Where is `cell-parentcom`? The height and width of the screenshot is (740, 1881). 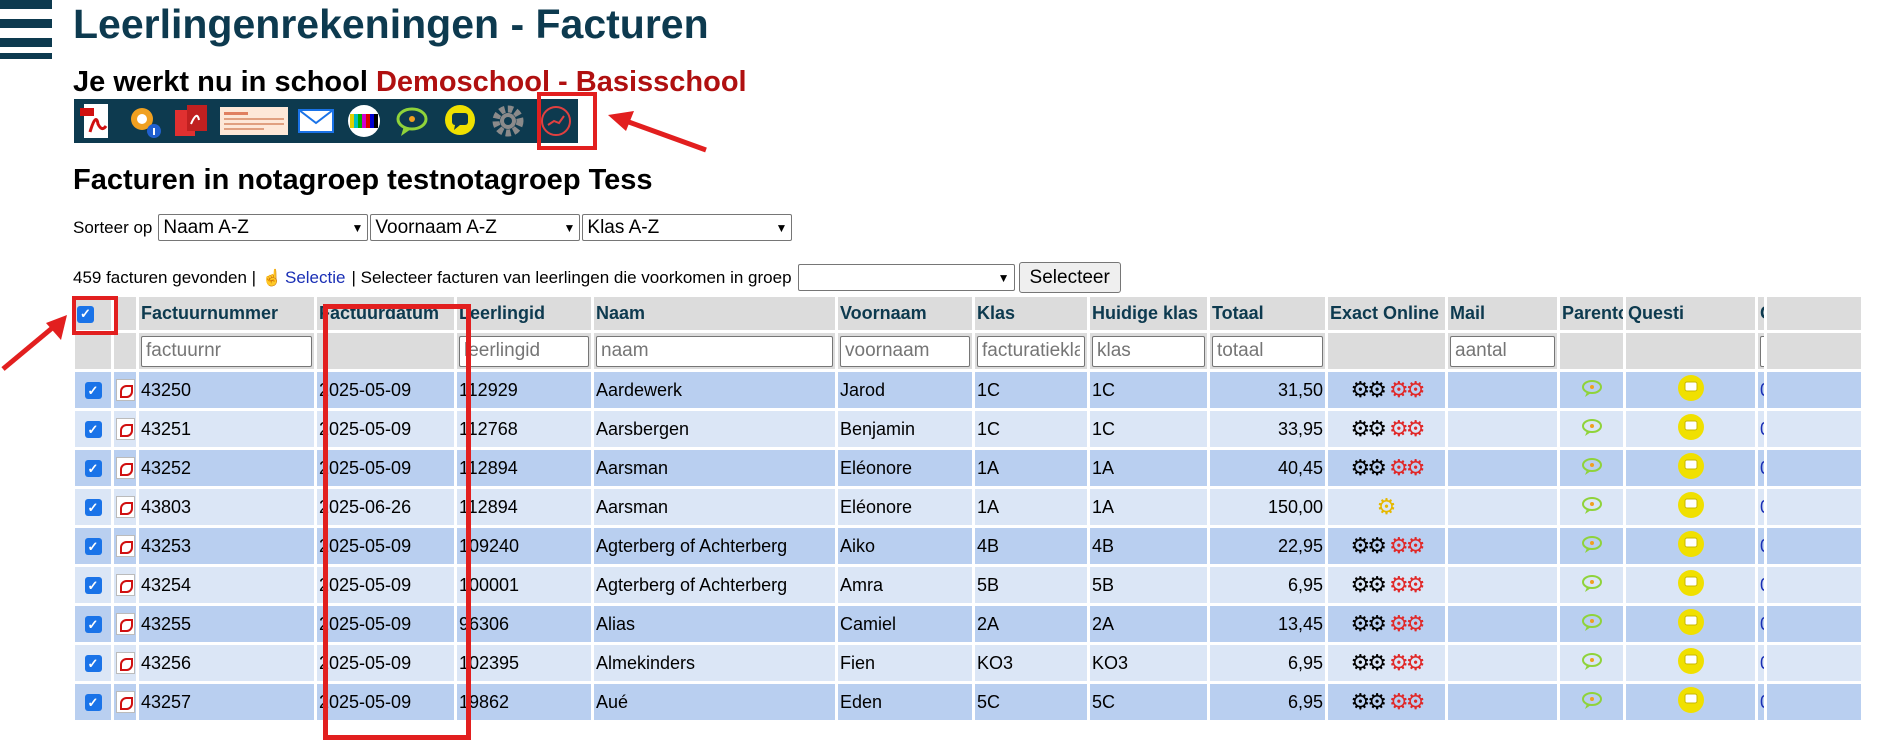 cell-parentcom is located at coordinates (1591, 468).